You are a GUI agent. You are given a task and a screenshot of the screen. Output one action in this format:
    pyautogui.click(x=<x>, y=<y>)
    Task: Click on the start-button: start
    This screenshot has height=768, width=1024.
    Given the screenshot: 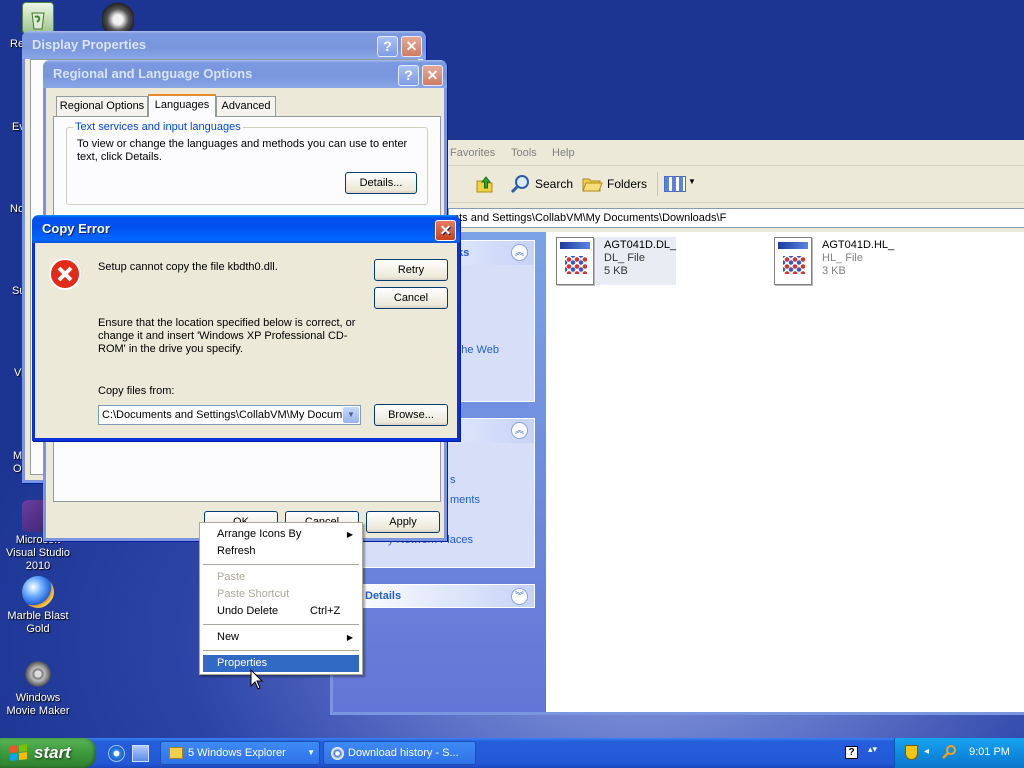 What is the action you would take?
    pyautogui.click(x=48, y=753)
    